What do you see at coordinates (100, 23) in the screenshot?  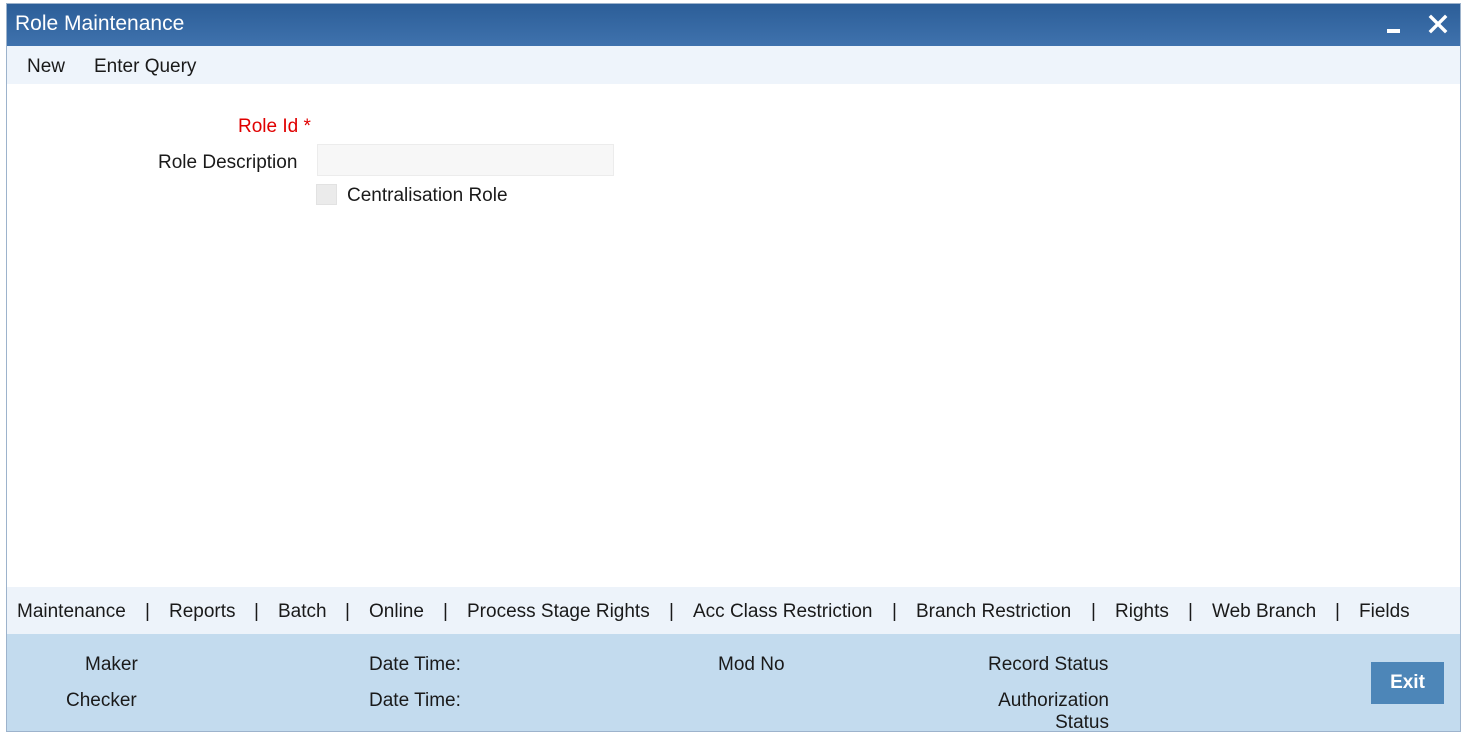 I see `window-title: Role Maintenance` at bounding box center [100, 23].